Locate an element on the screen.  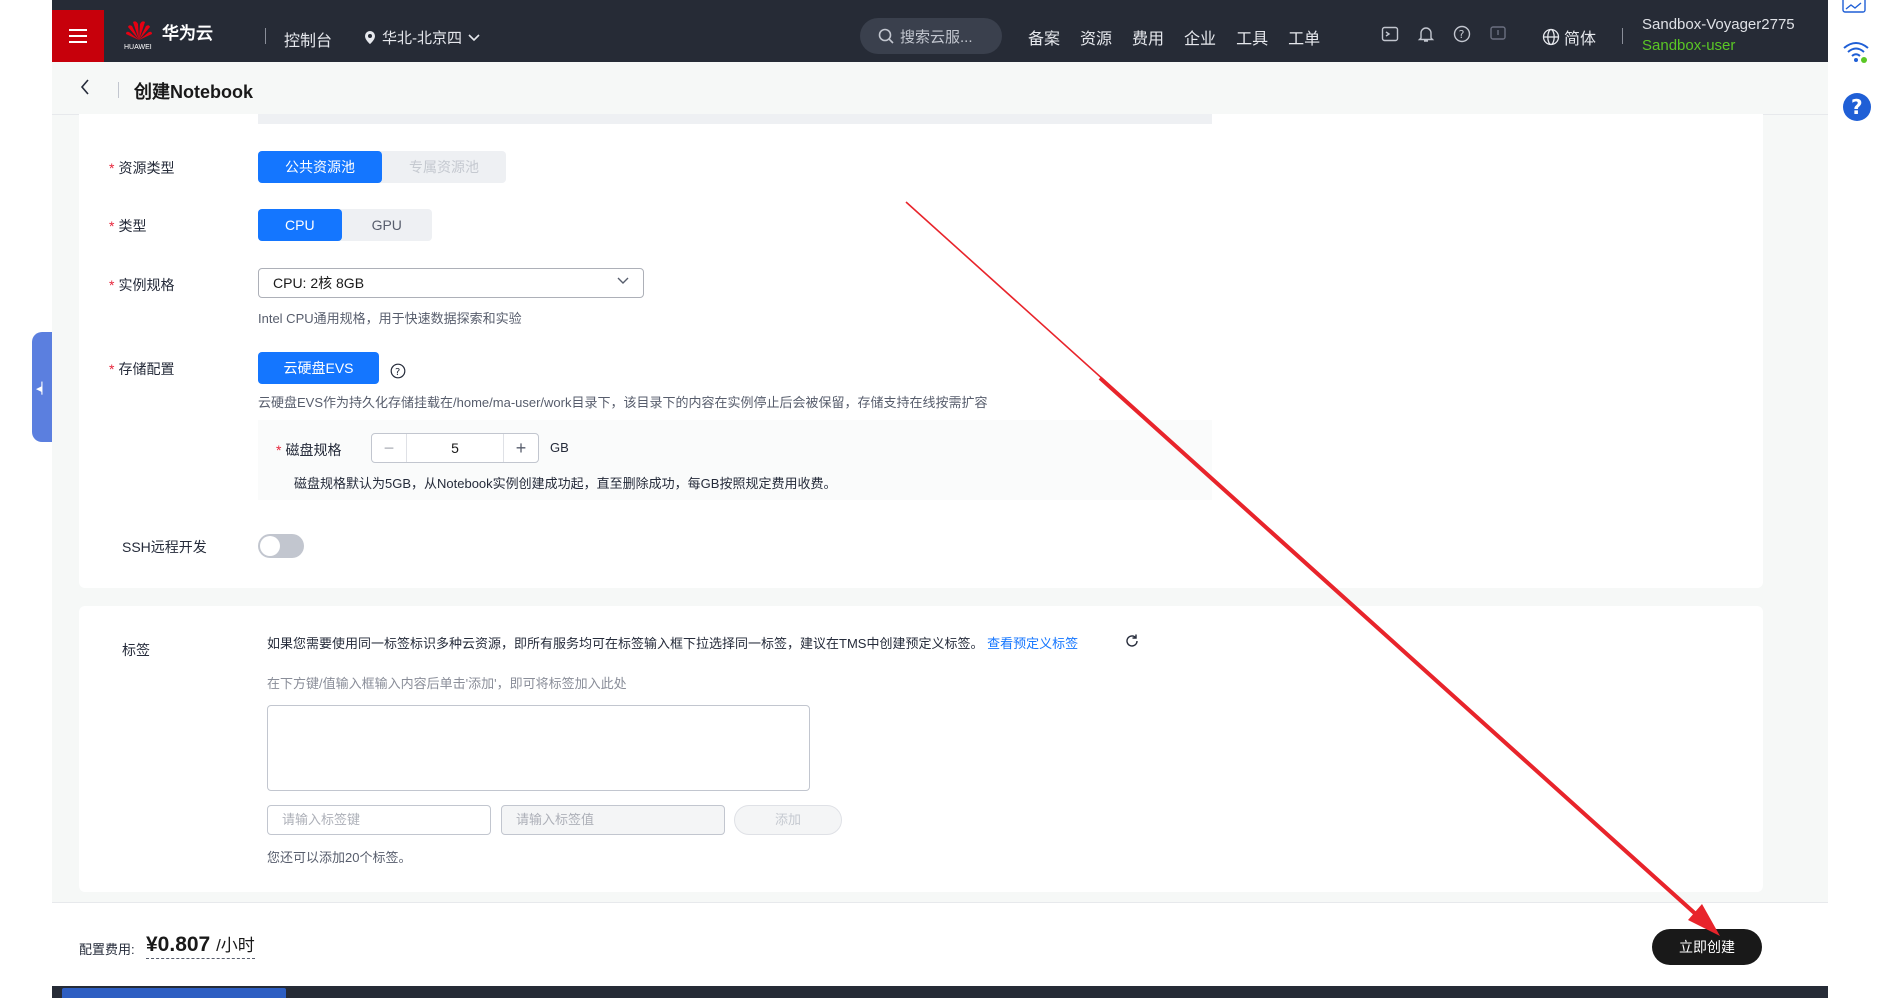
disk-size-stepper: − 5 + is located at coordinates (455, 448).